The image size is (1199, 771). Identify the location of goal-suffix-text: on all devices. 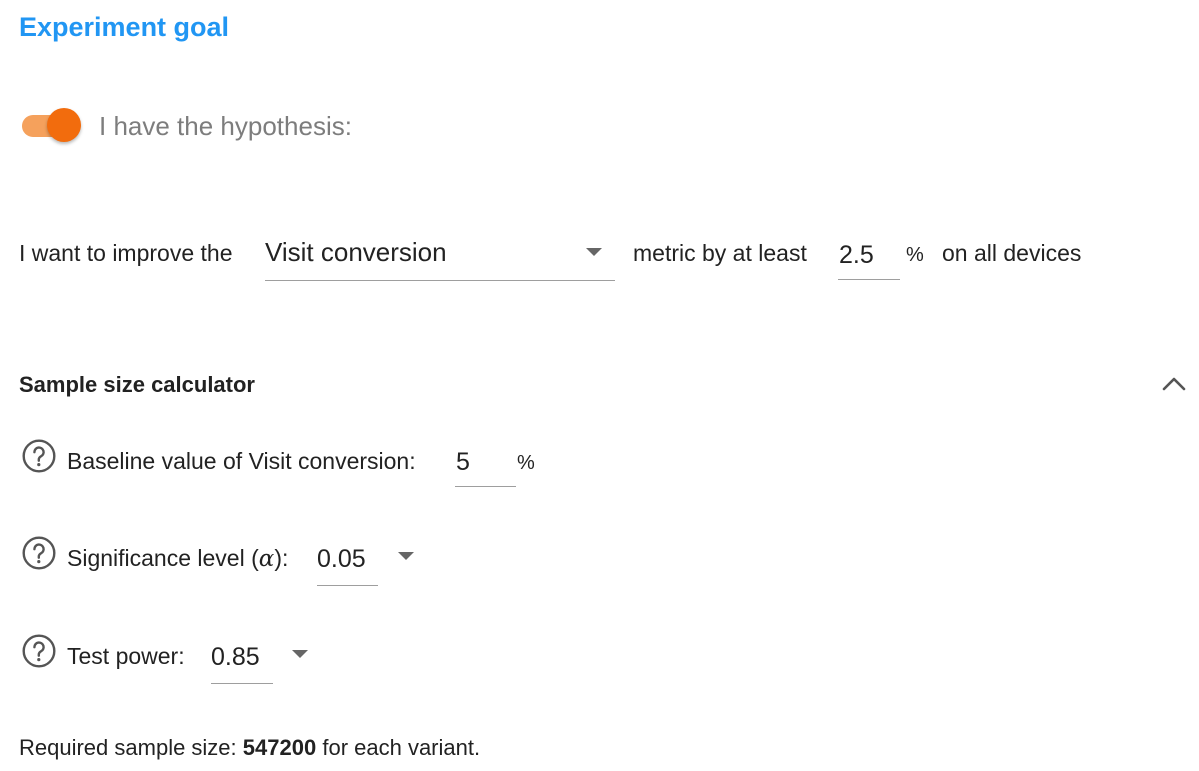
(1012, 253).